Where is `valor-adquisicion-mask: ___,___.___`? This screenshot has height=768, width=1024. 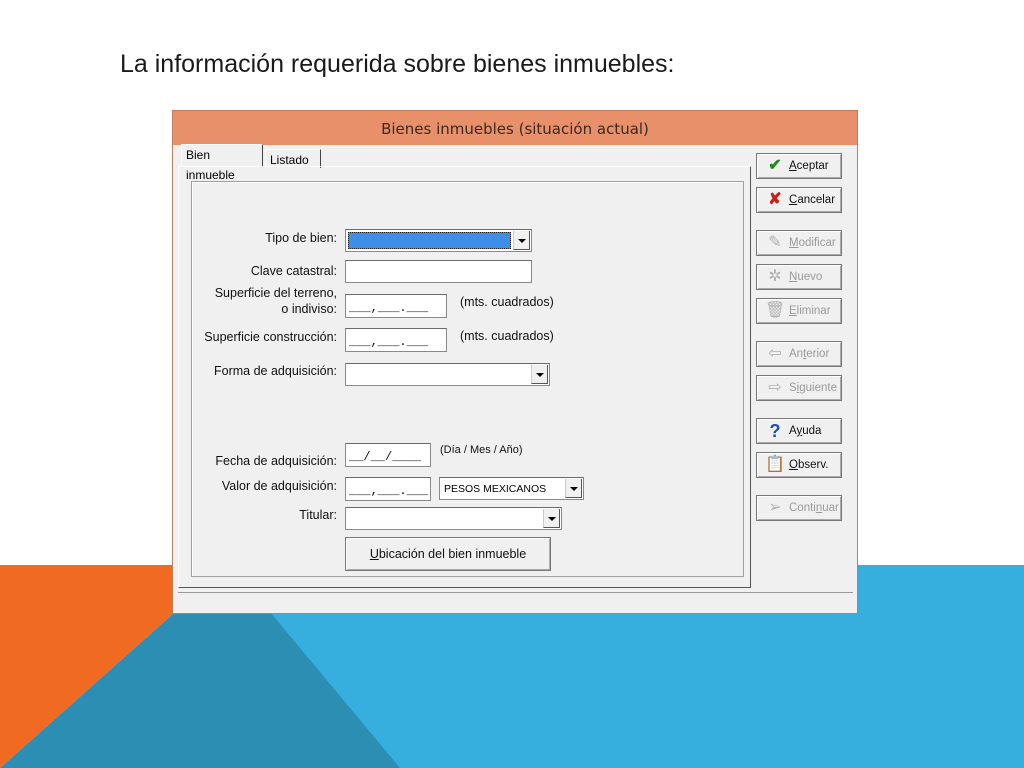
valor-adquisicion-mask: ___,___.___ is located at coordinates (389, 491).